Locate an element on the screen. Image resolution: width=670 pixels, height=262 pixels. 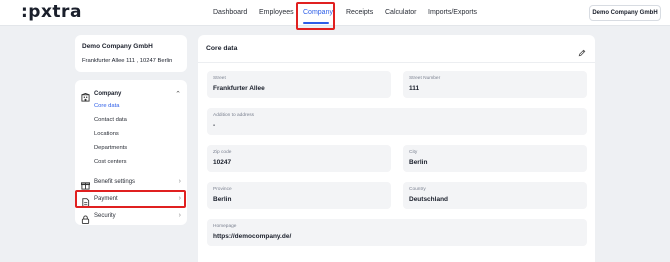
field-label: Country is located at coordinates (417, 189).